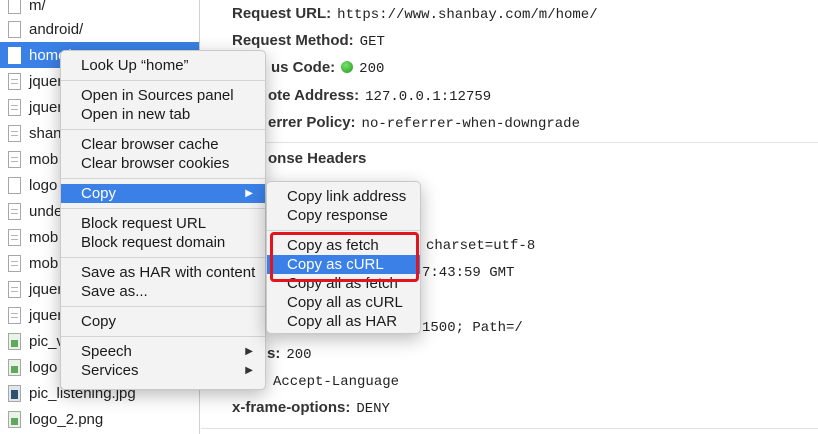  Describe the element at coordinates (317, 158) in the screenshot. I see `response-headers-title: onse Headers` at that location.